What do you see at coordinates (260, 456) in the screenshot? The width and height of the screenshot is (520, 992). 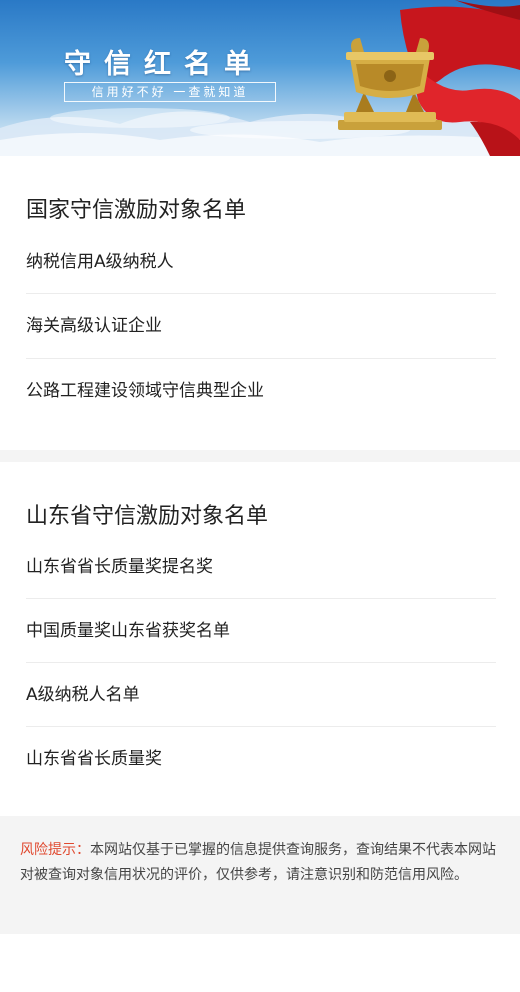 I see `section-gap` at bounding box center [260, 456].